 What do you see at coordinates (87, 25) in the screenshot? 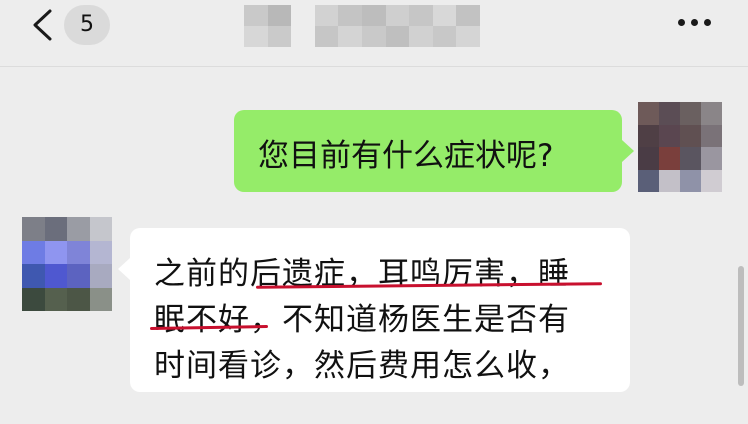
I see `unread-count-badge: 5` at bounding box center [87, 25].